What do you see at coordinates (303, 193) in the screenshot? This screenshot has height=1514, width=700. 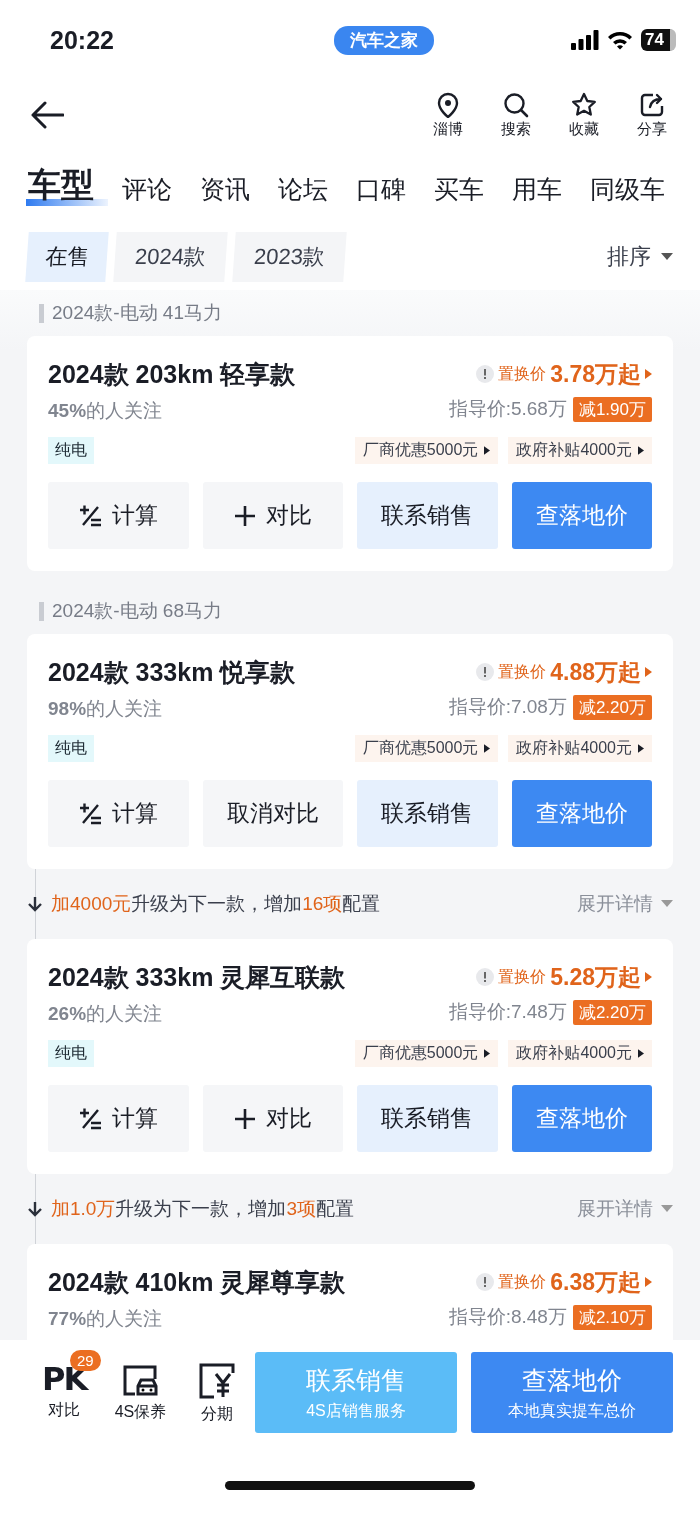 I see `tab: 论坛` at bounding box center [303, 193].